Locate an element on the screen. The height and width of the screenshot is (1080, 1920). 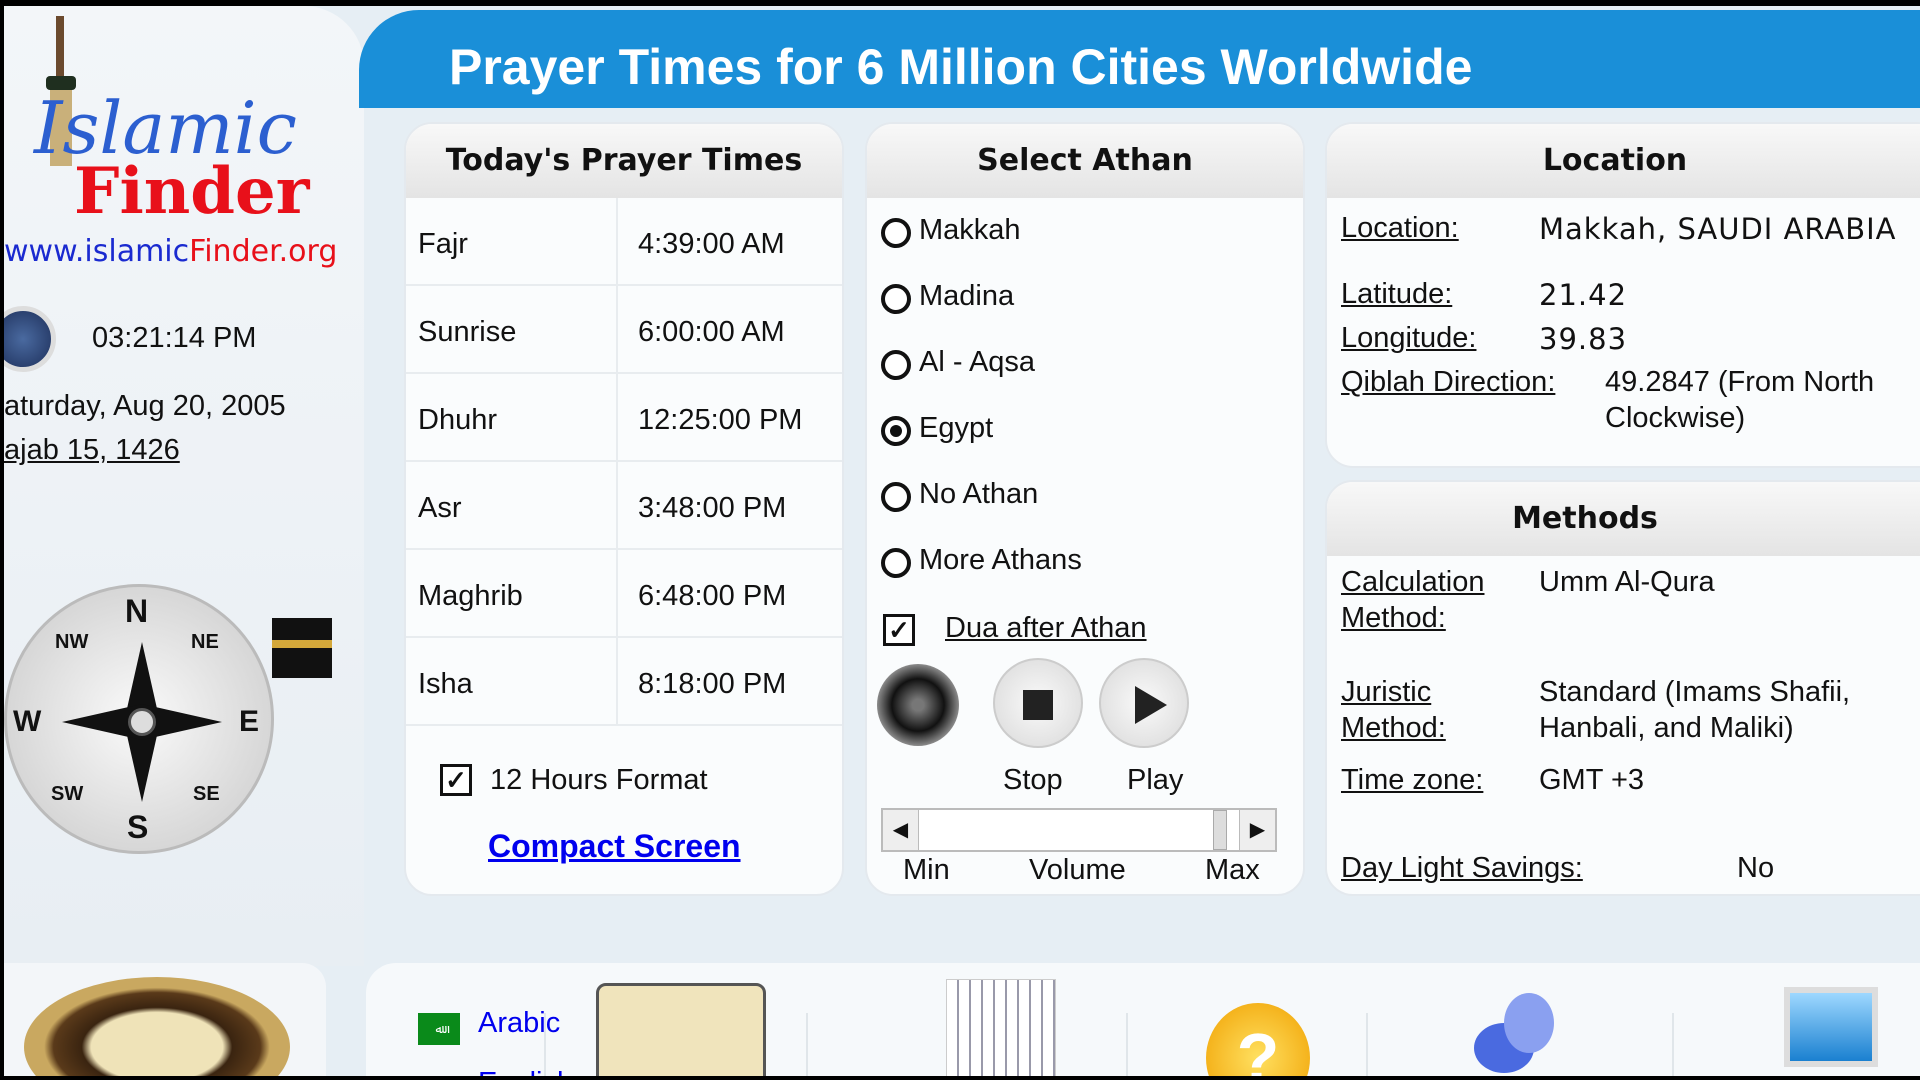
prayer-time: 3:48:00 PM is located at coordinates (712, 508).